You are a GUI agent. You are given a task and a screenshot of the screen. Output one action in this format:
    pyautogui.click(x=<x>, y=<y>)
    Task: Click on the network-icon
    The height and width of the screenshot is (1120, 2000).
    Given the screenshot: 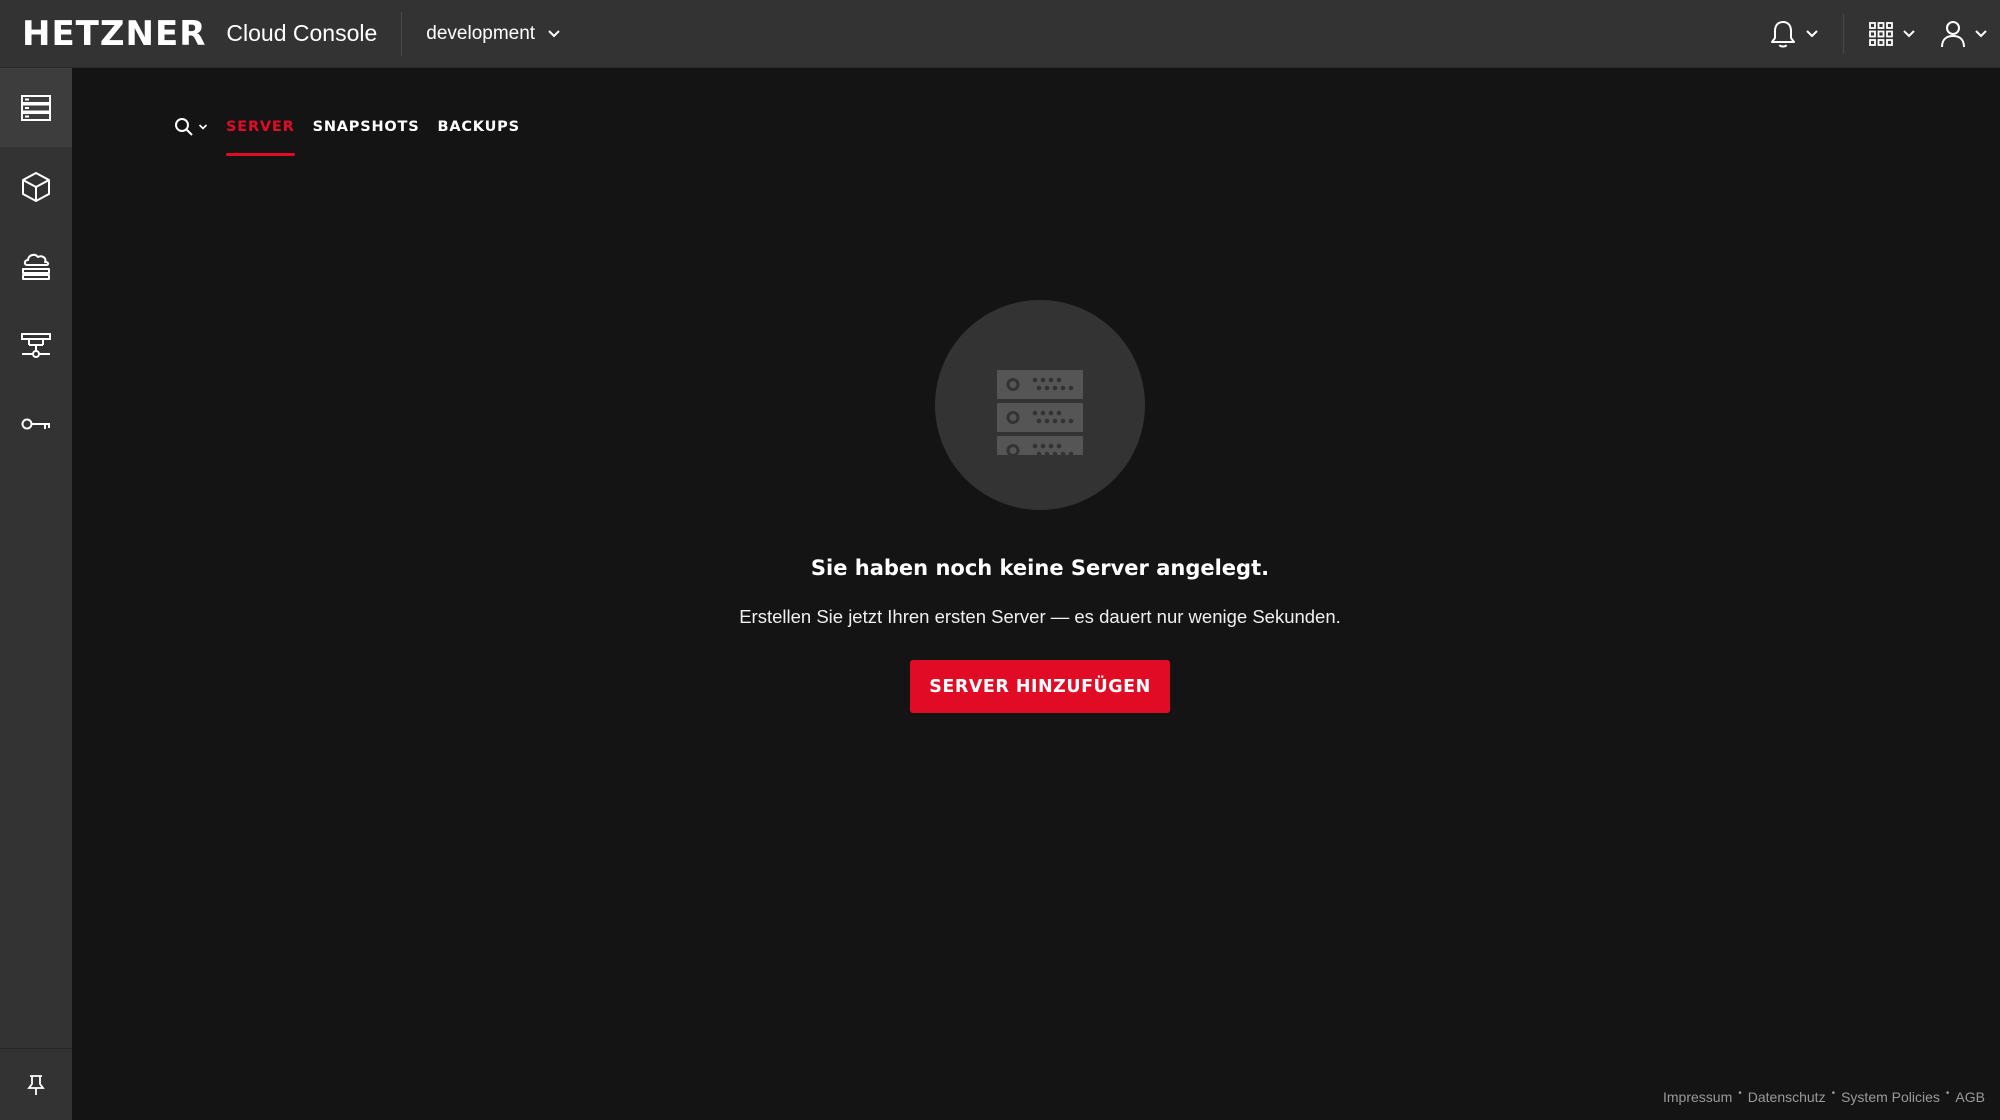 What is the action you would take?
    pyautogui.click(x=36, y=345)
    